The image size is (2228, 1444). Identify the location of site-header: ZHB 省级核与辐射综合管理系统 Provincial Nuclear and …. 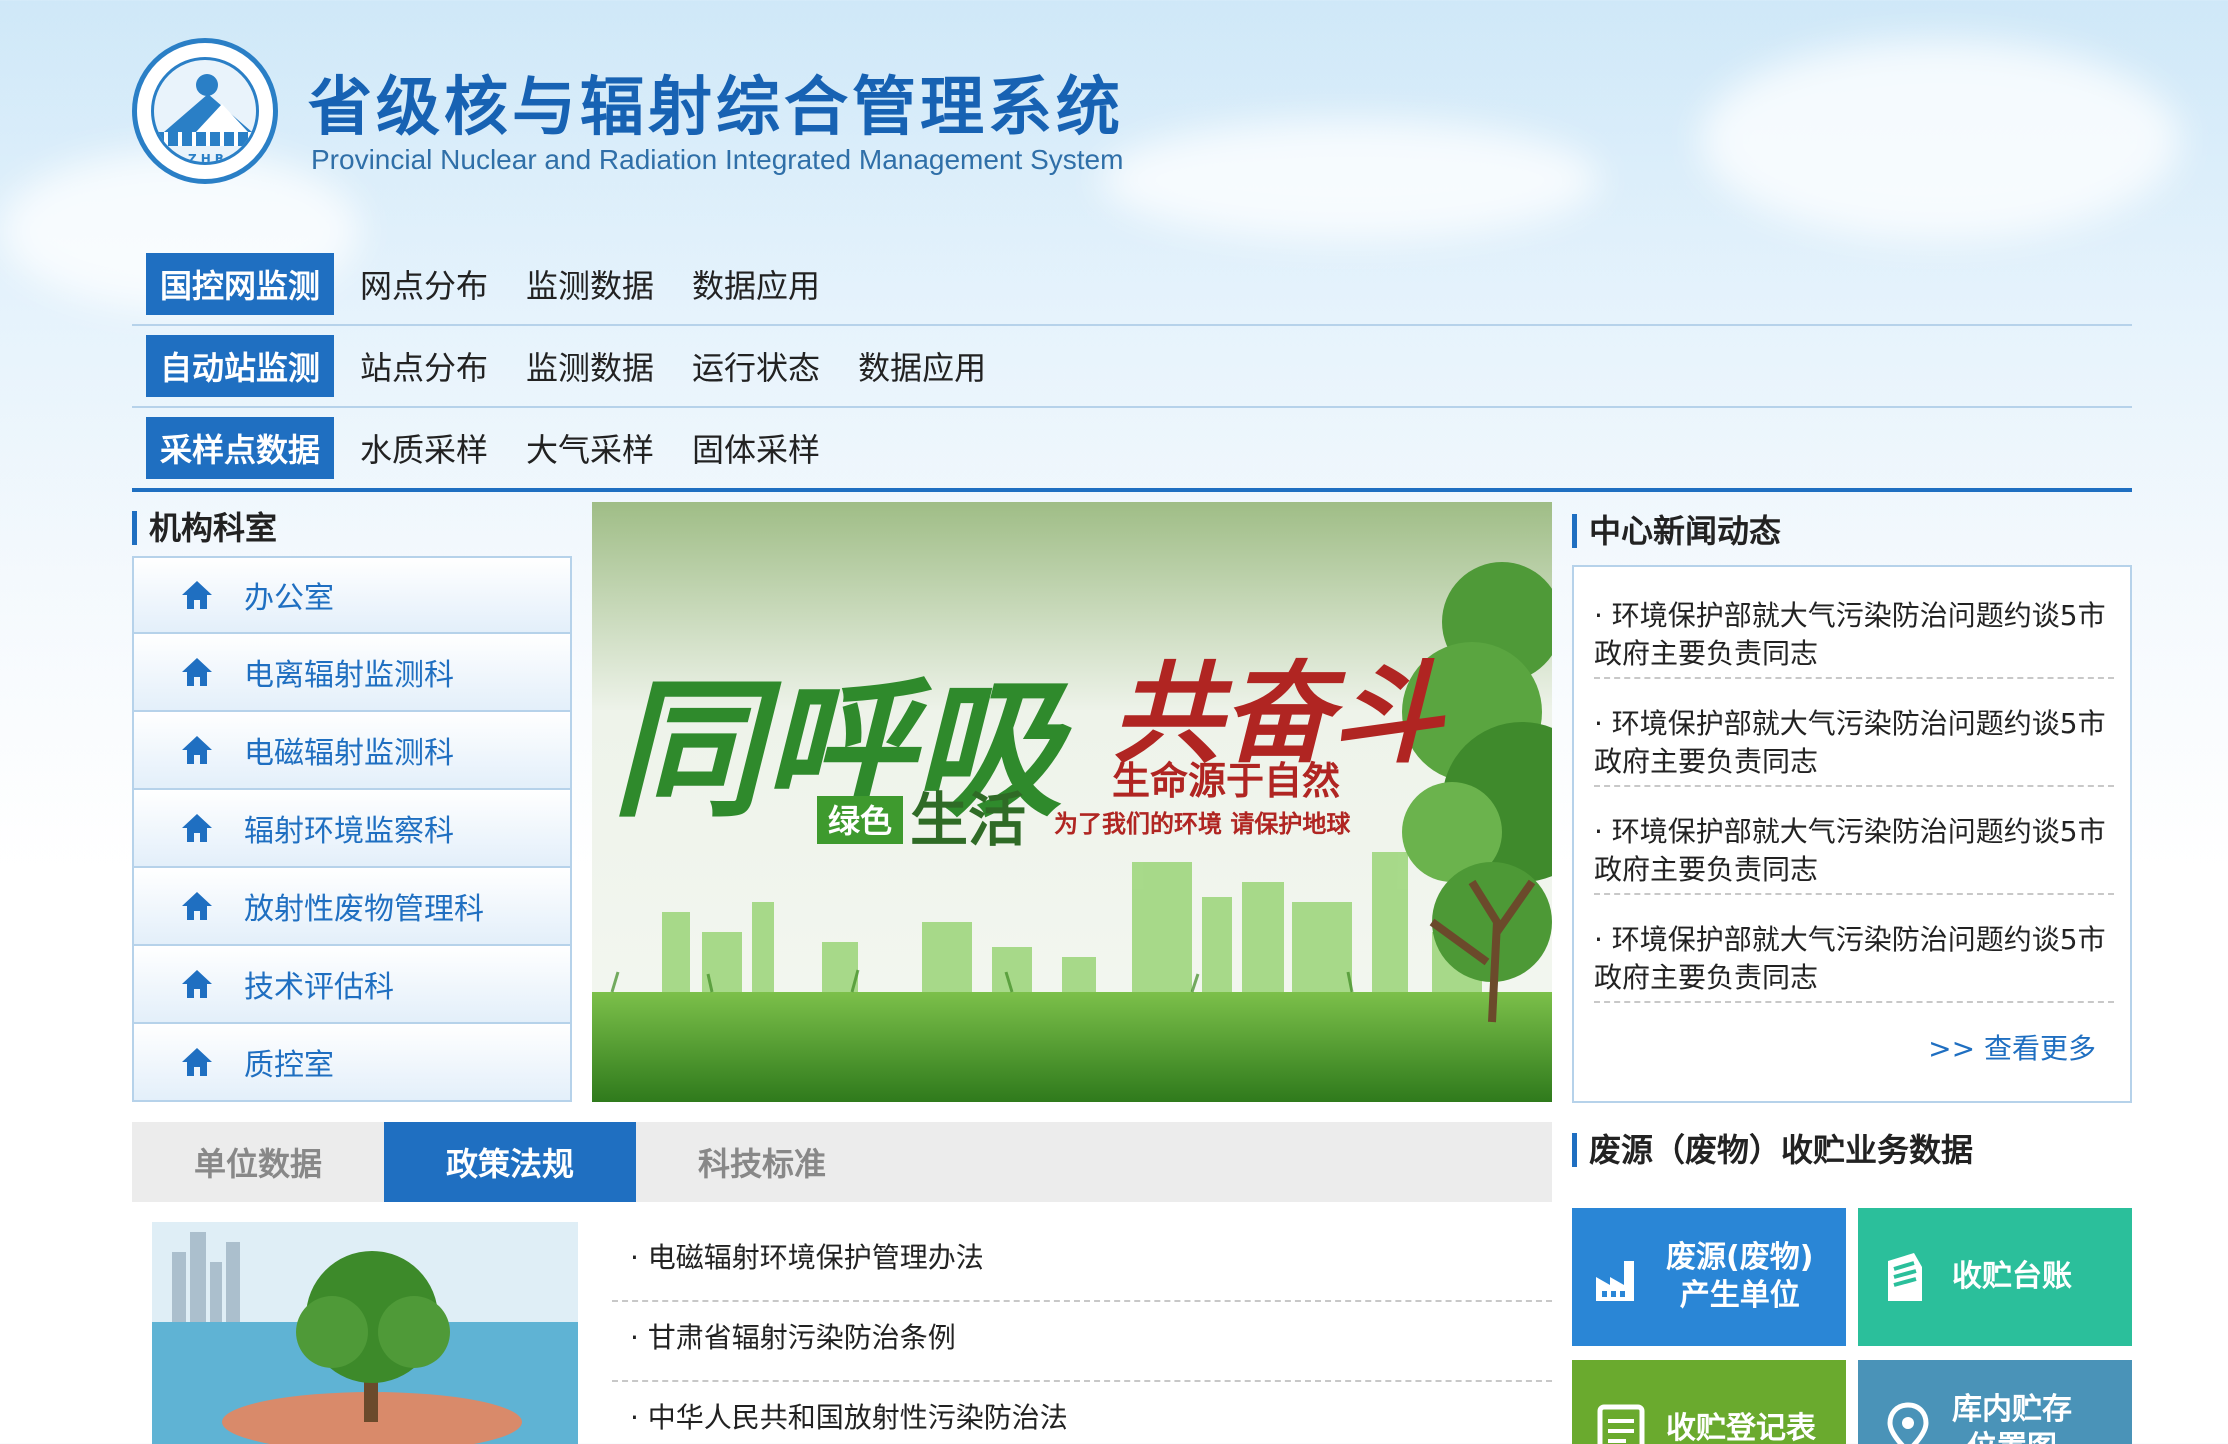
(1132, 120).